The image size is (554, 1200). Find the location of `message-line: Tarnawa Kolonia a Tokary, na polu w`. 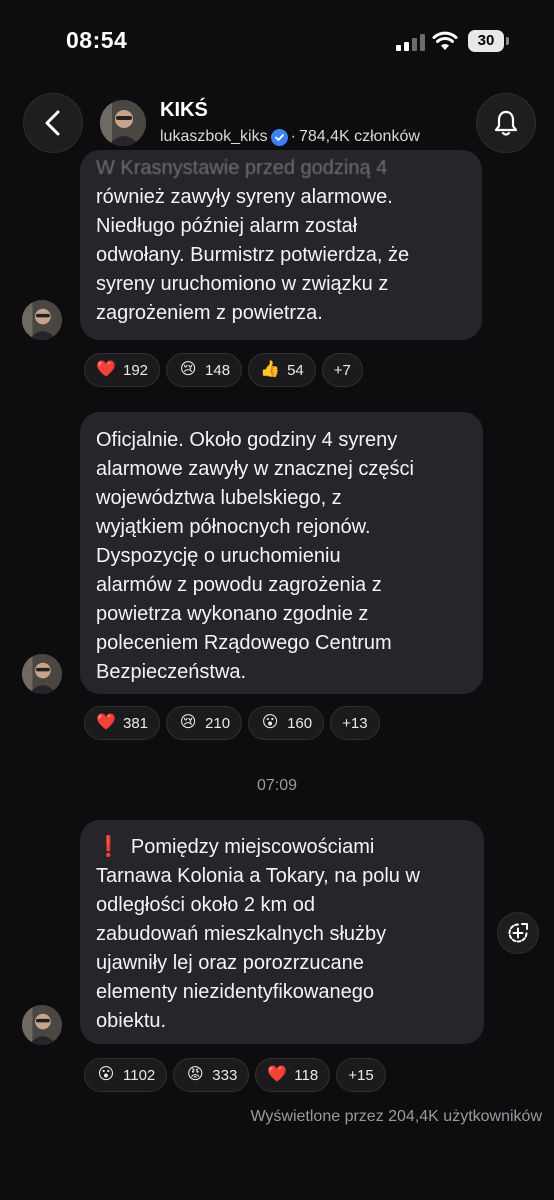

message-line: Tarnawa Kolonia a Tokary, na polu w is located at coordinates (258, 876).